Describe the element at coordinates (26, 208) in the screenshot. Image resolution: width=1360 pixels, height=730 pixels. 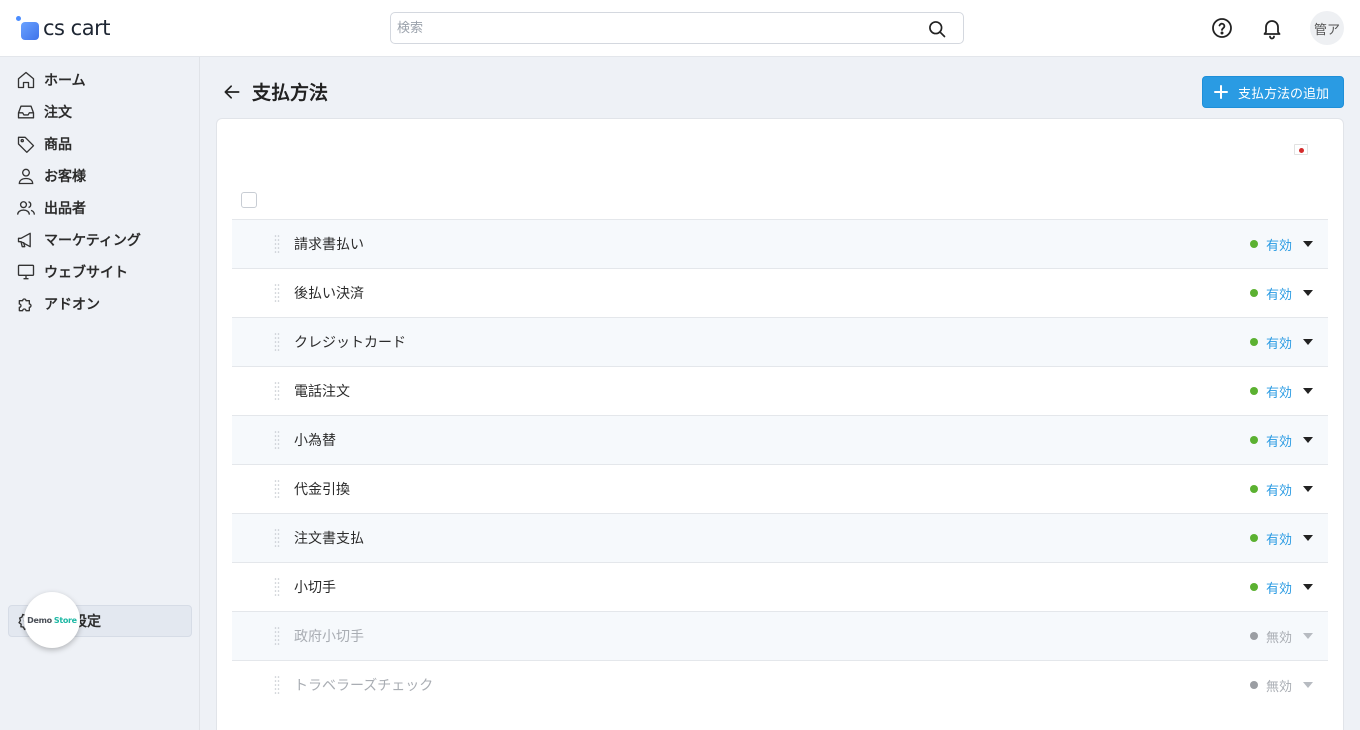
I see `users-icon` at that location.